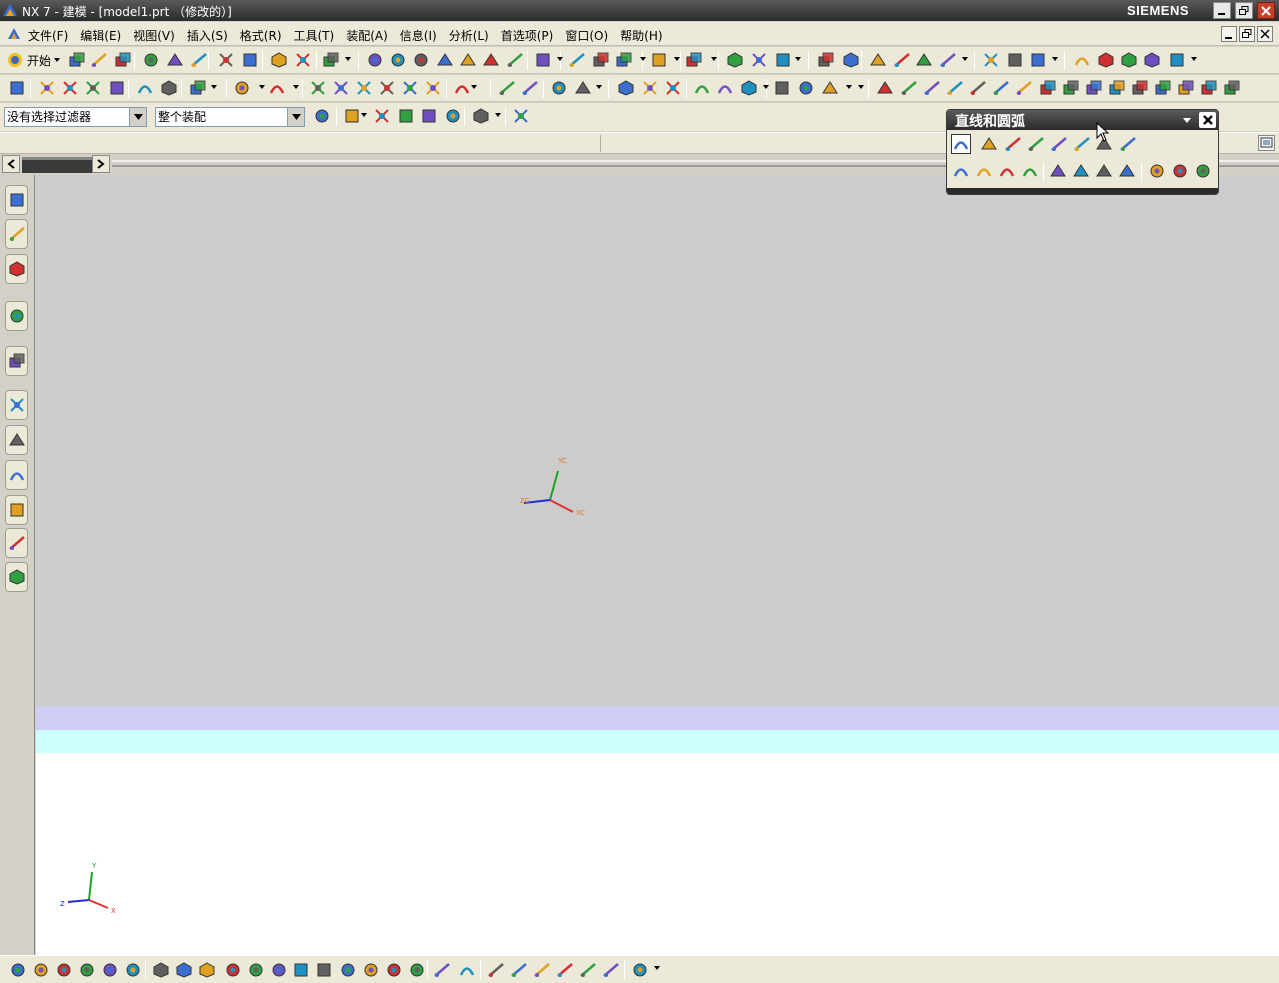 The height and width of the screenshot is (983, 1279). Describe the element at coordinates (279, 60) in the screenshot. I see `standard-tool-9-icon` at that location.